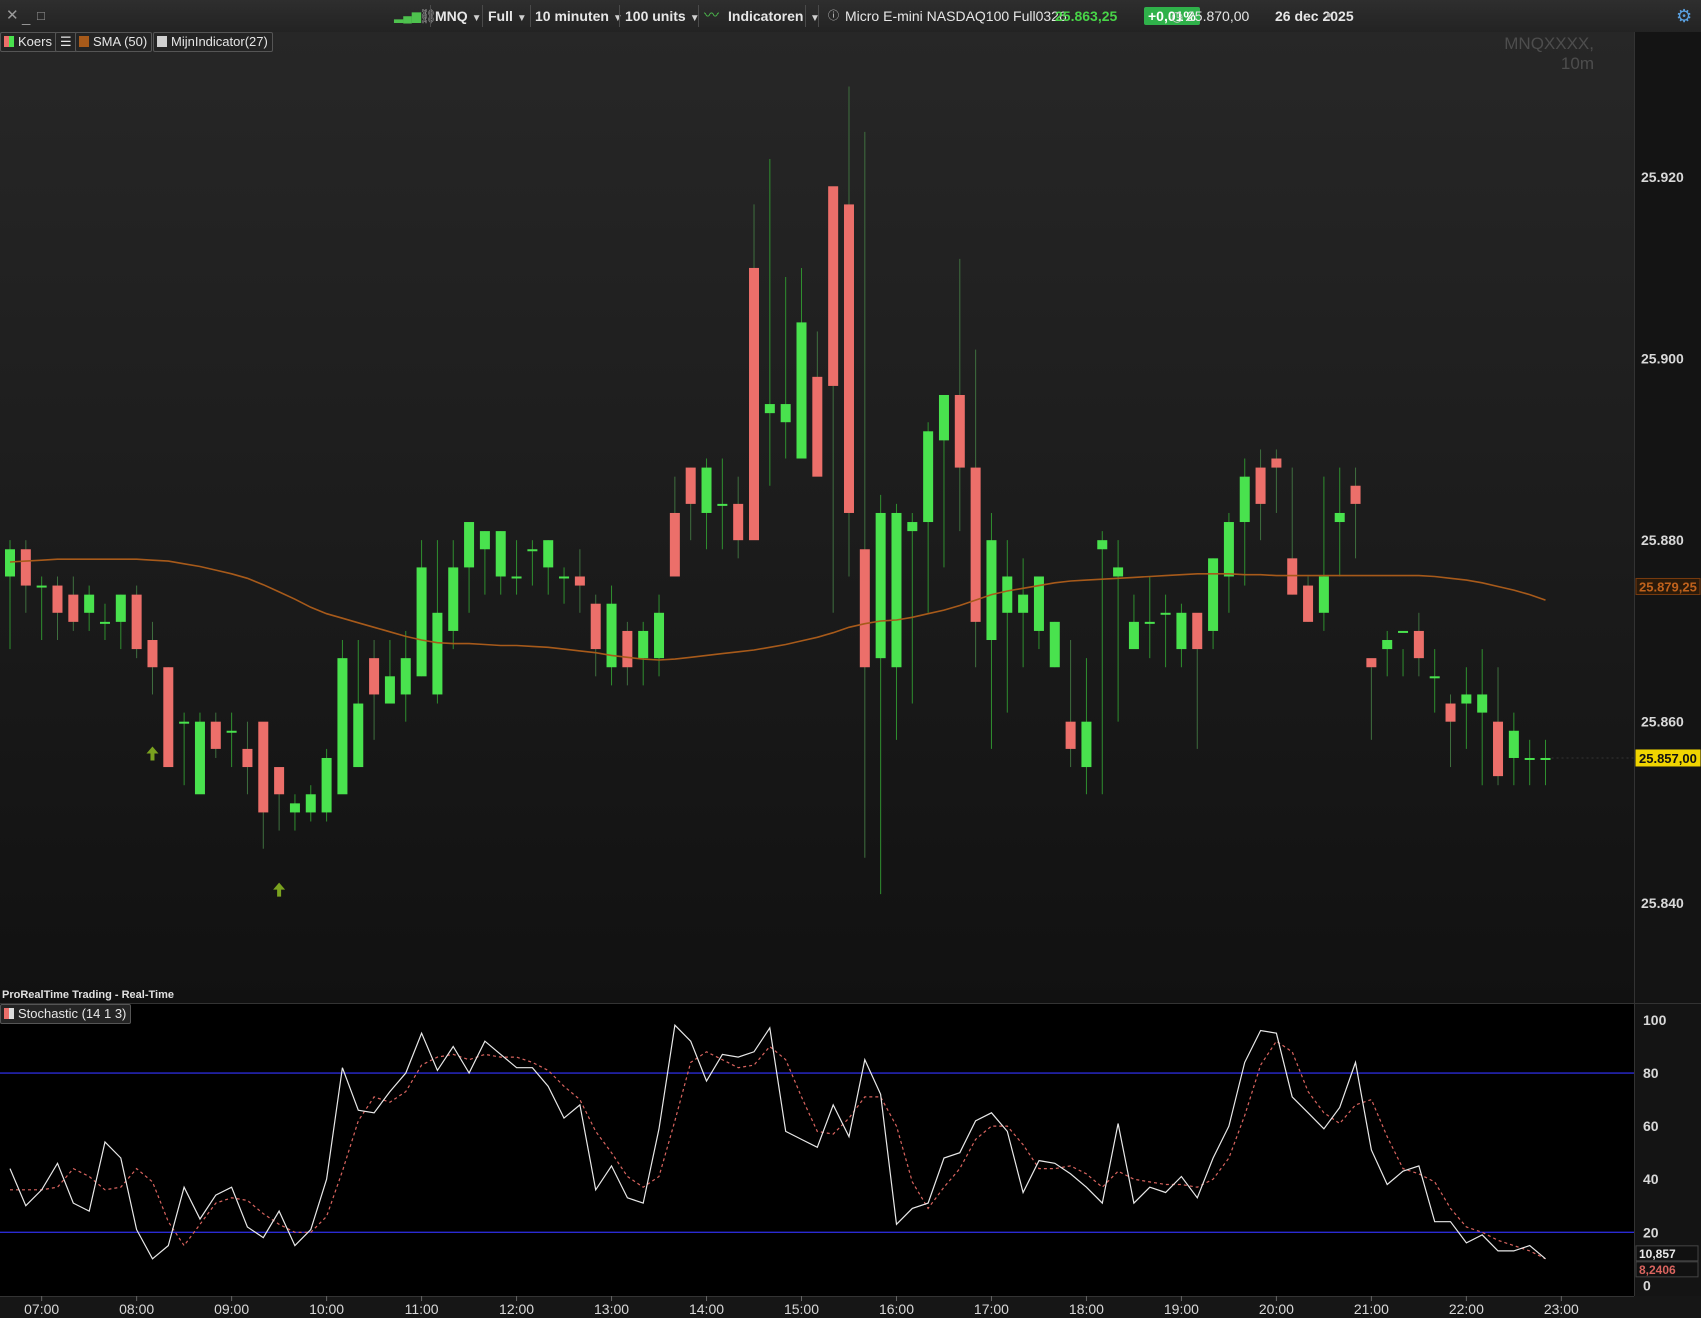  I want to click on last-price: 25.863,25, so click(1086, 16).